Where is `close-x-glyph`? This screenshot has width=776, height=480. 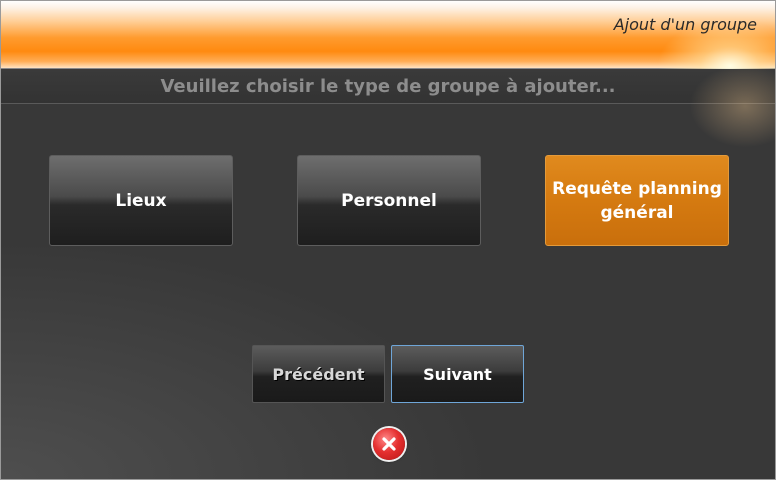 close-x-glyph is located at coordinates (389, 444).